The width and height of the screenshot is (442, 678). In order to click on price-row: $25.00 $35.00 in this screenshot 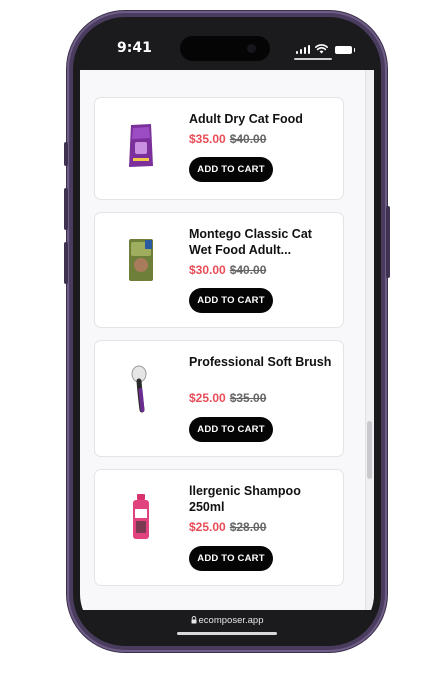, I will do `click(227, 398)`.